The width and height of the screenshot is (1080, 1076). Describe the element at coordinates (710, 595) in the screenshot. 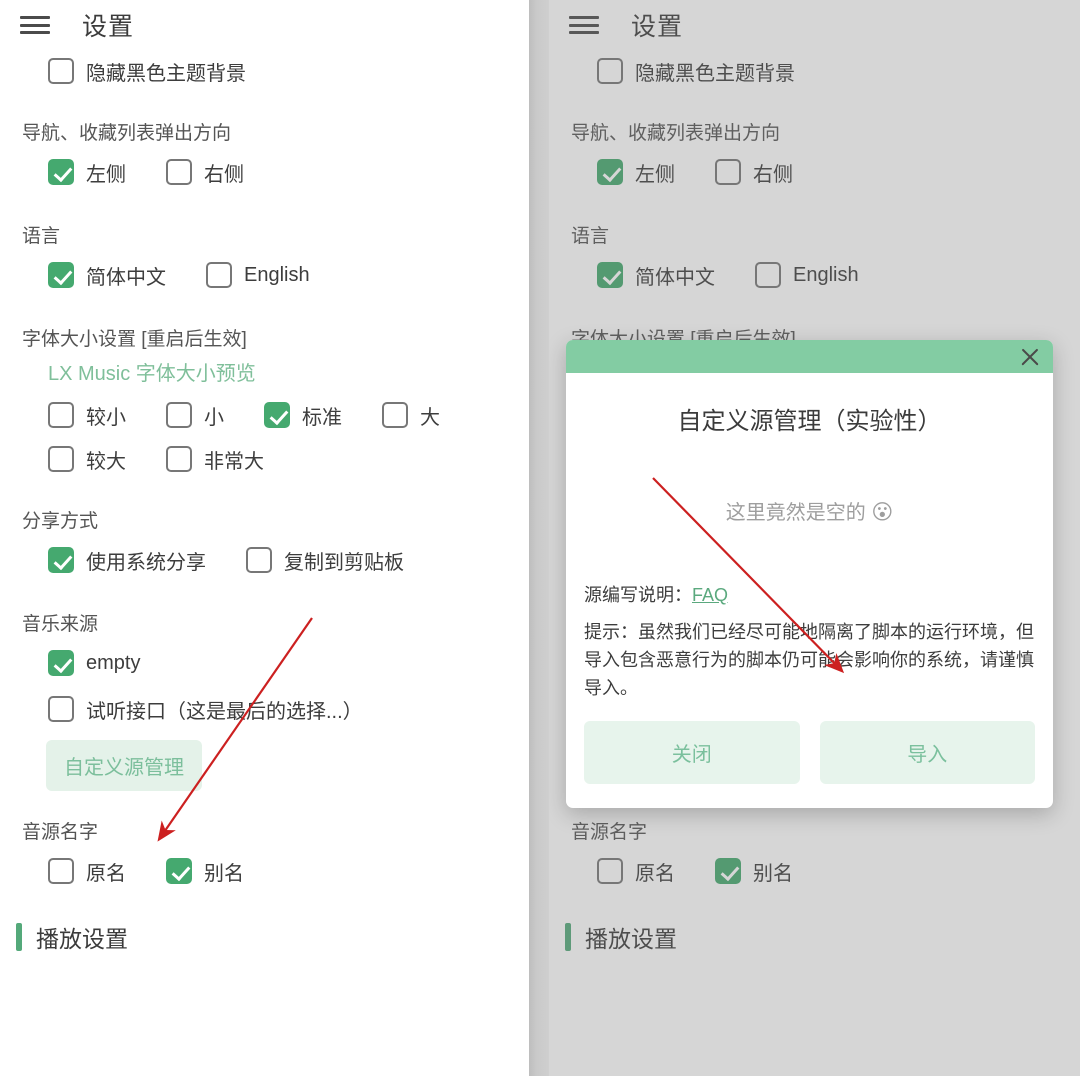

I see `faq-link: FAQ` at that location.